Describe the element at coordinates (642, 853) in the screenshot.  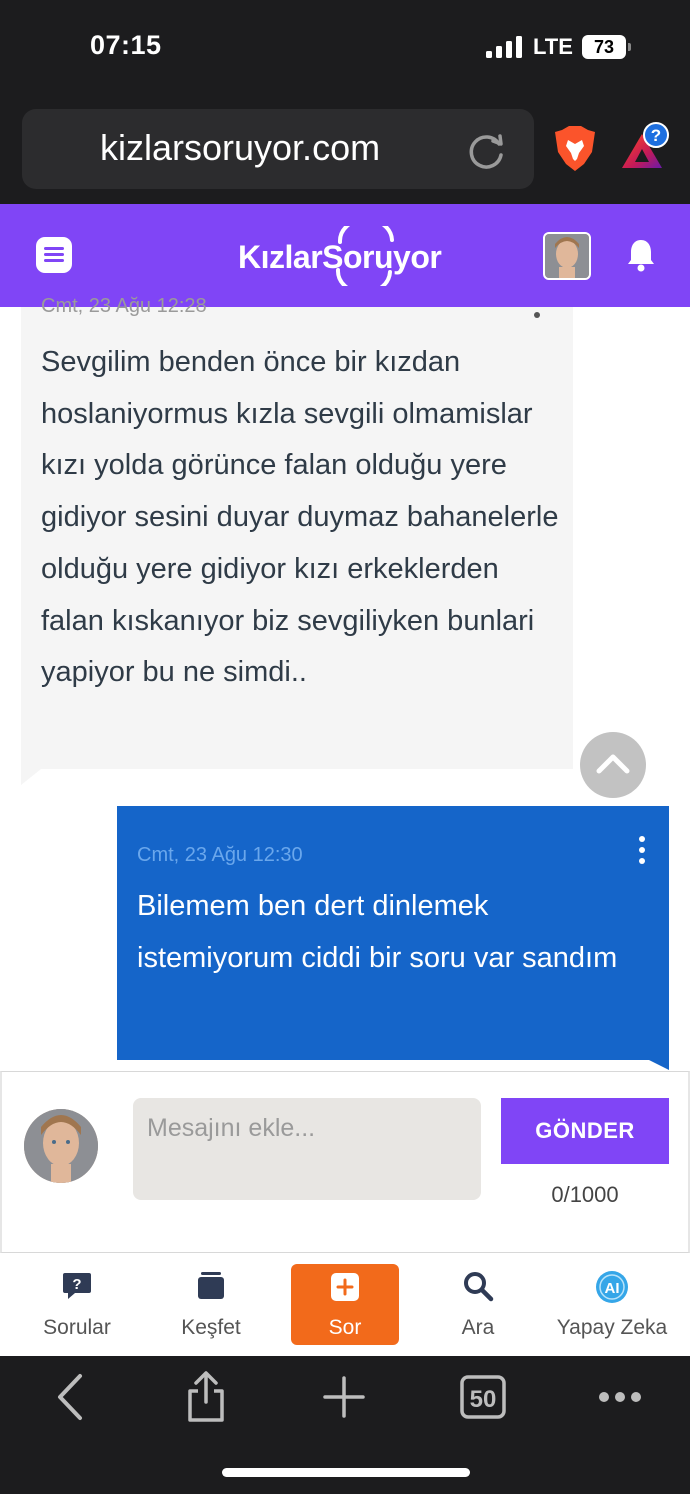
I see `more-vertical-icon` at that location.